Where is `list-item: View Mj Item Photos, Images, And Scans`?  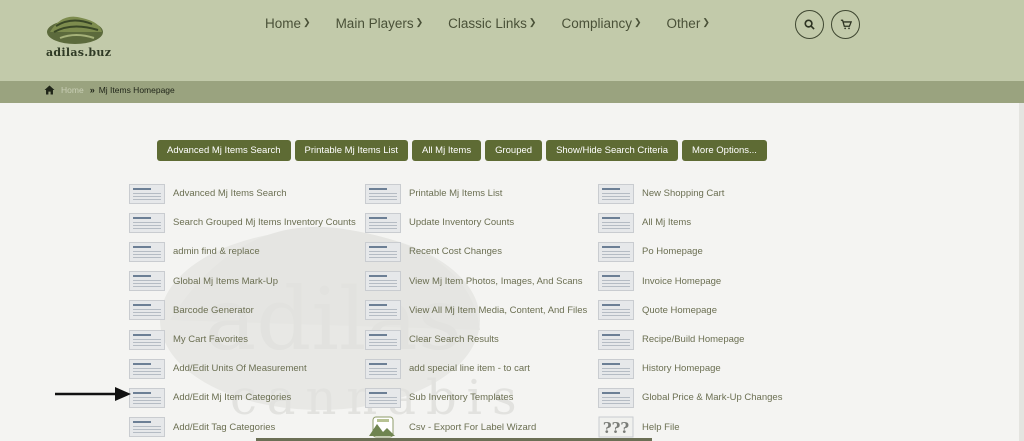 list-item: View Mj Item Photos, Images, And Scans is located at coordinates (476, 281).